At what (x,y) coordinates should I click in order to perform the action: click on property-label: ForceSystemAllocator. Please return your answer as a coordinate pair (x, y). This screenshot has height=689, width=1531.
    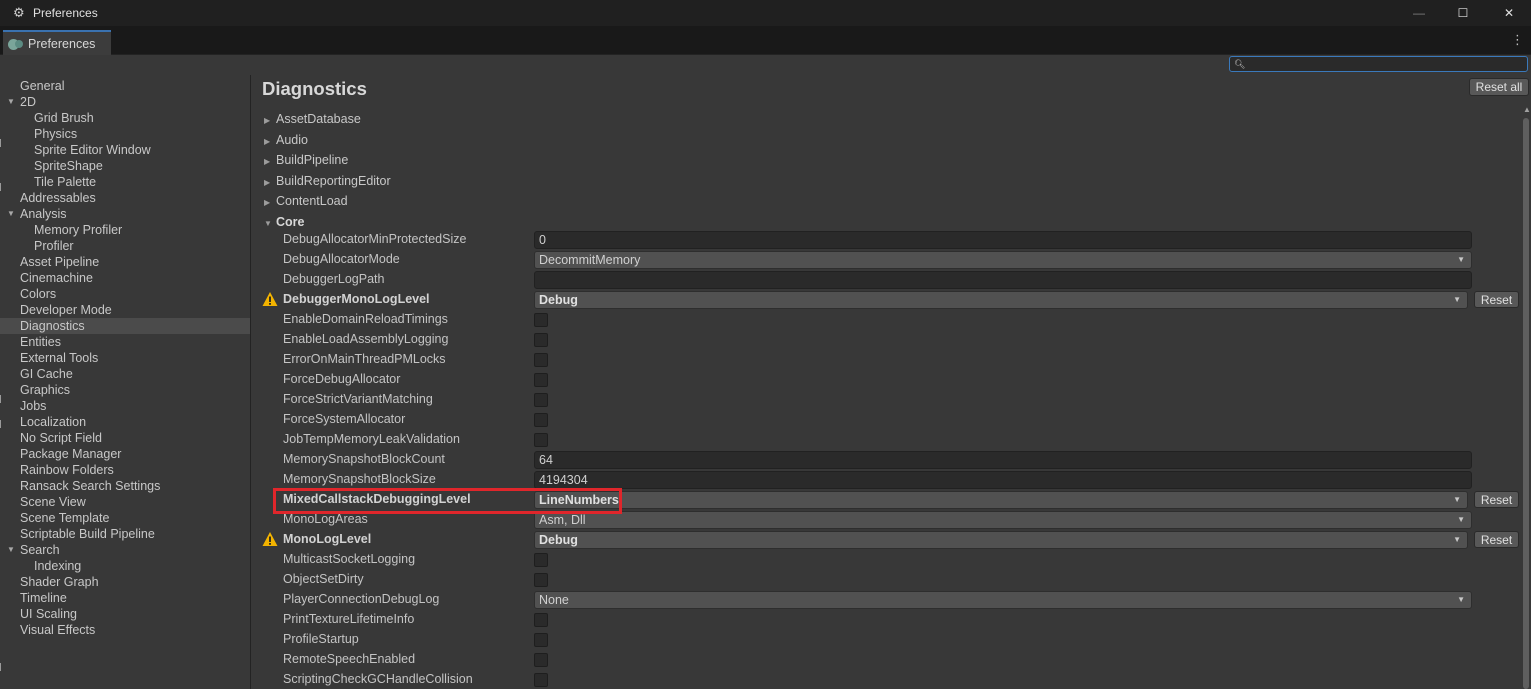
    Looking at the image, I should click on (344, 419).